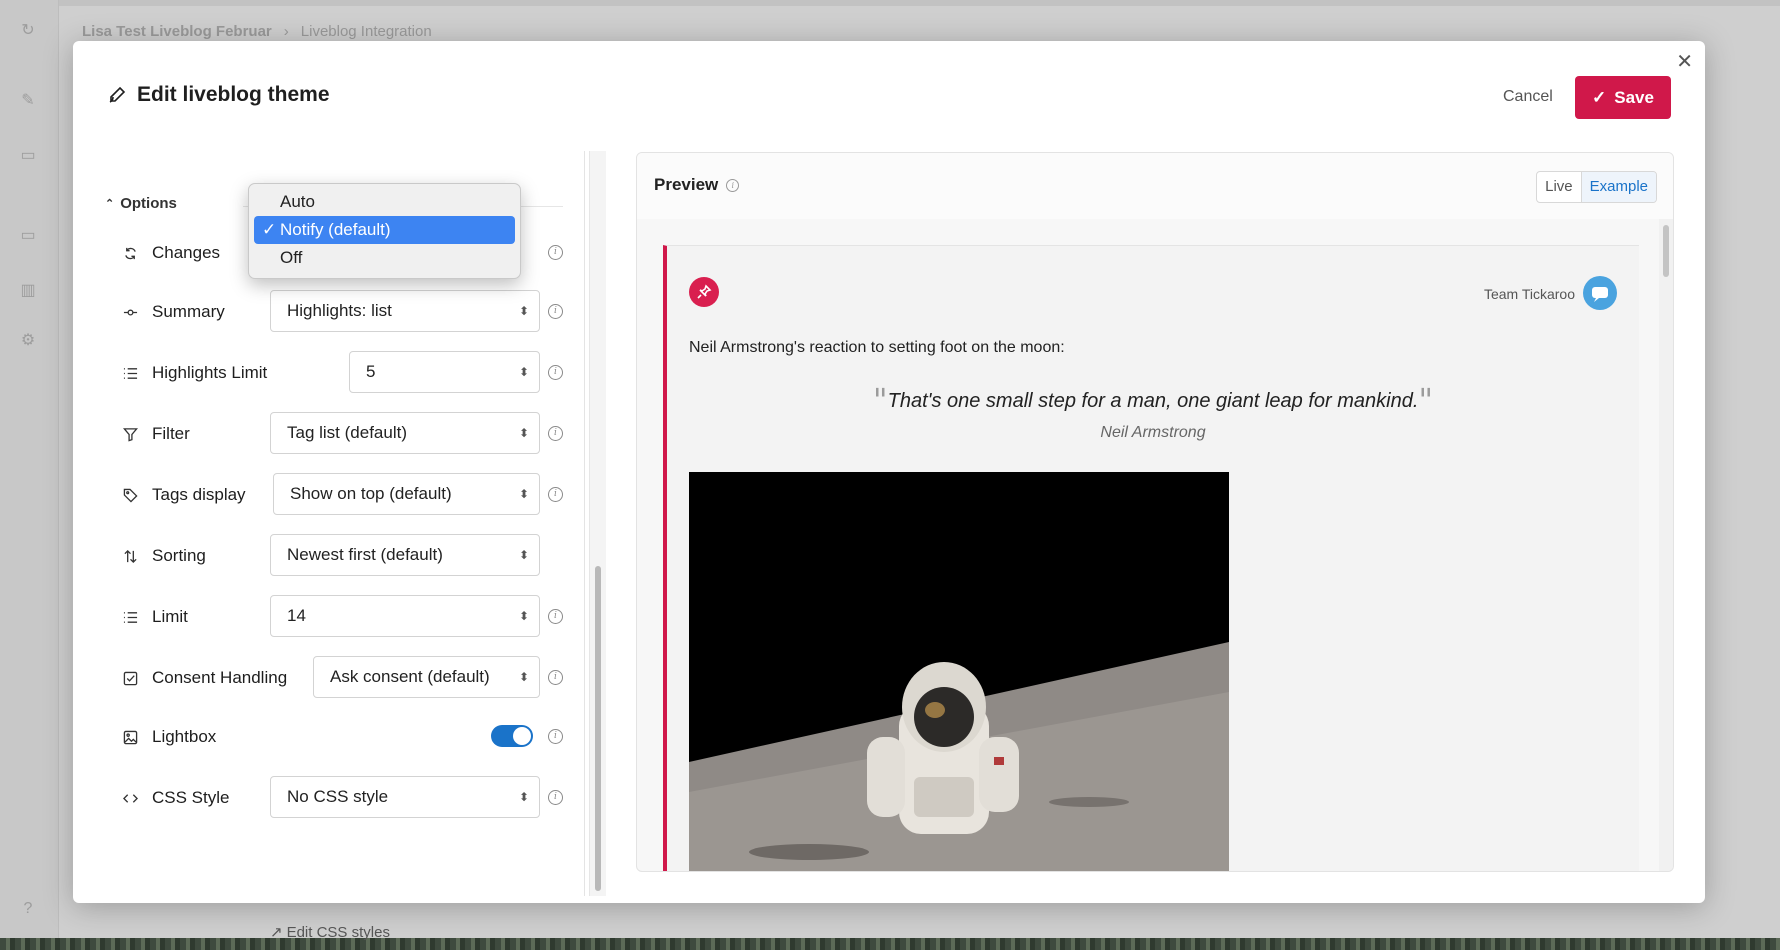 This screenshot has width=1780, height=950. Describe the element at coordinates (405, 555) in the screenshot. I see `sorting-select: Newest first (default) ⬍` at that location.